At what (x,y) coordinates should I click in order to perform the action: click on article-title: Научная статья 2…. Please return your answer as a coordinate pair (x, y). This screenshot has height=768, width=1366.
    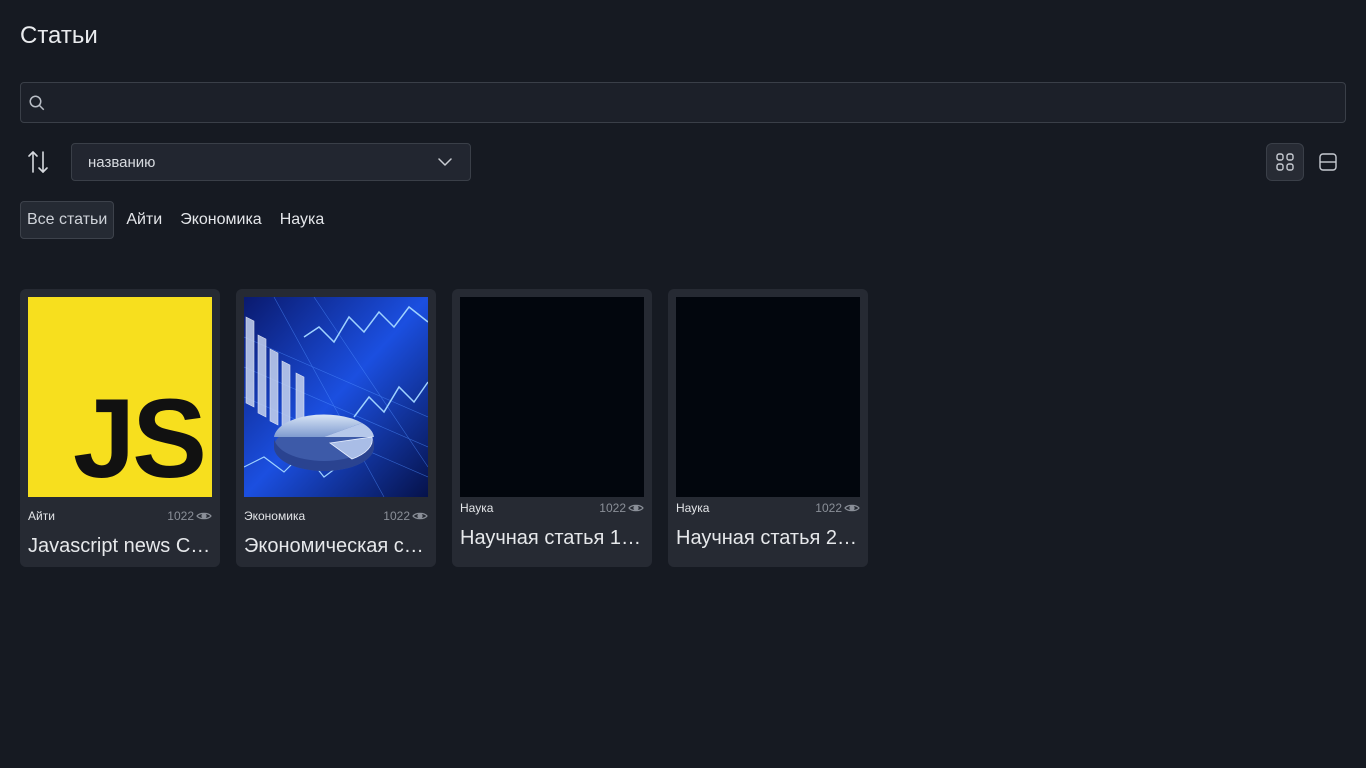
    Looking at the image, I should click on (767, 538).